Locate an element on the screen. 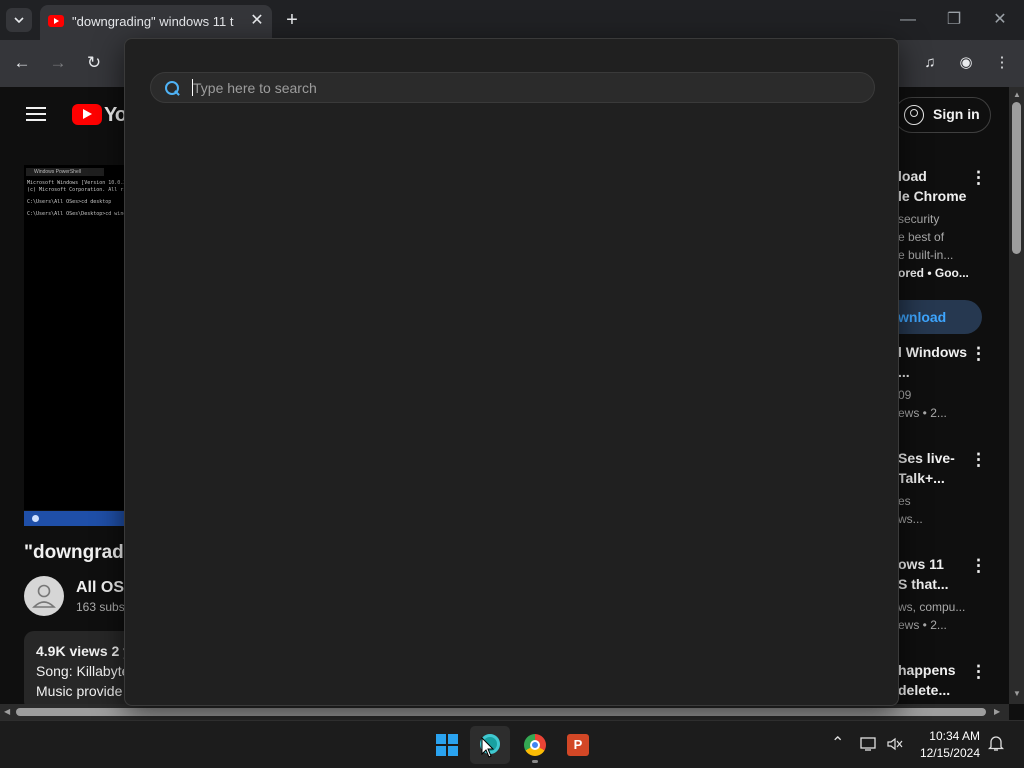 This screenshot has height=768, width=1024. recommendation-meta: 09 is located at coordinates (905, 395).